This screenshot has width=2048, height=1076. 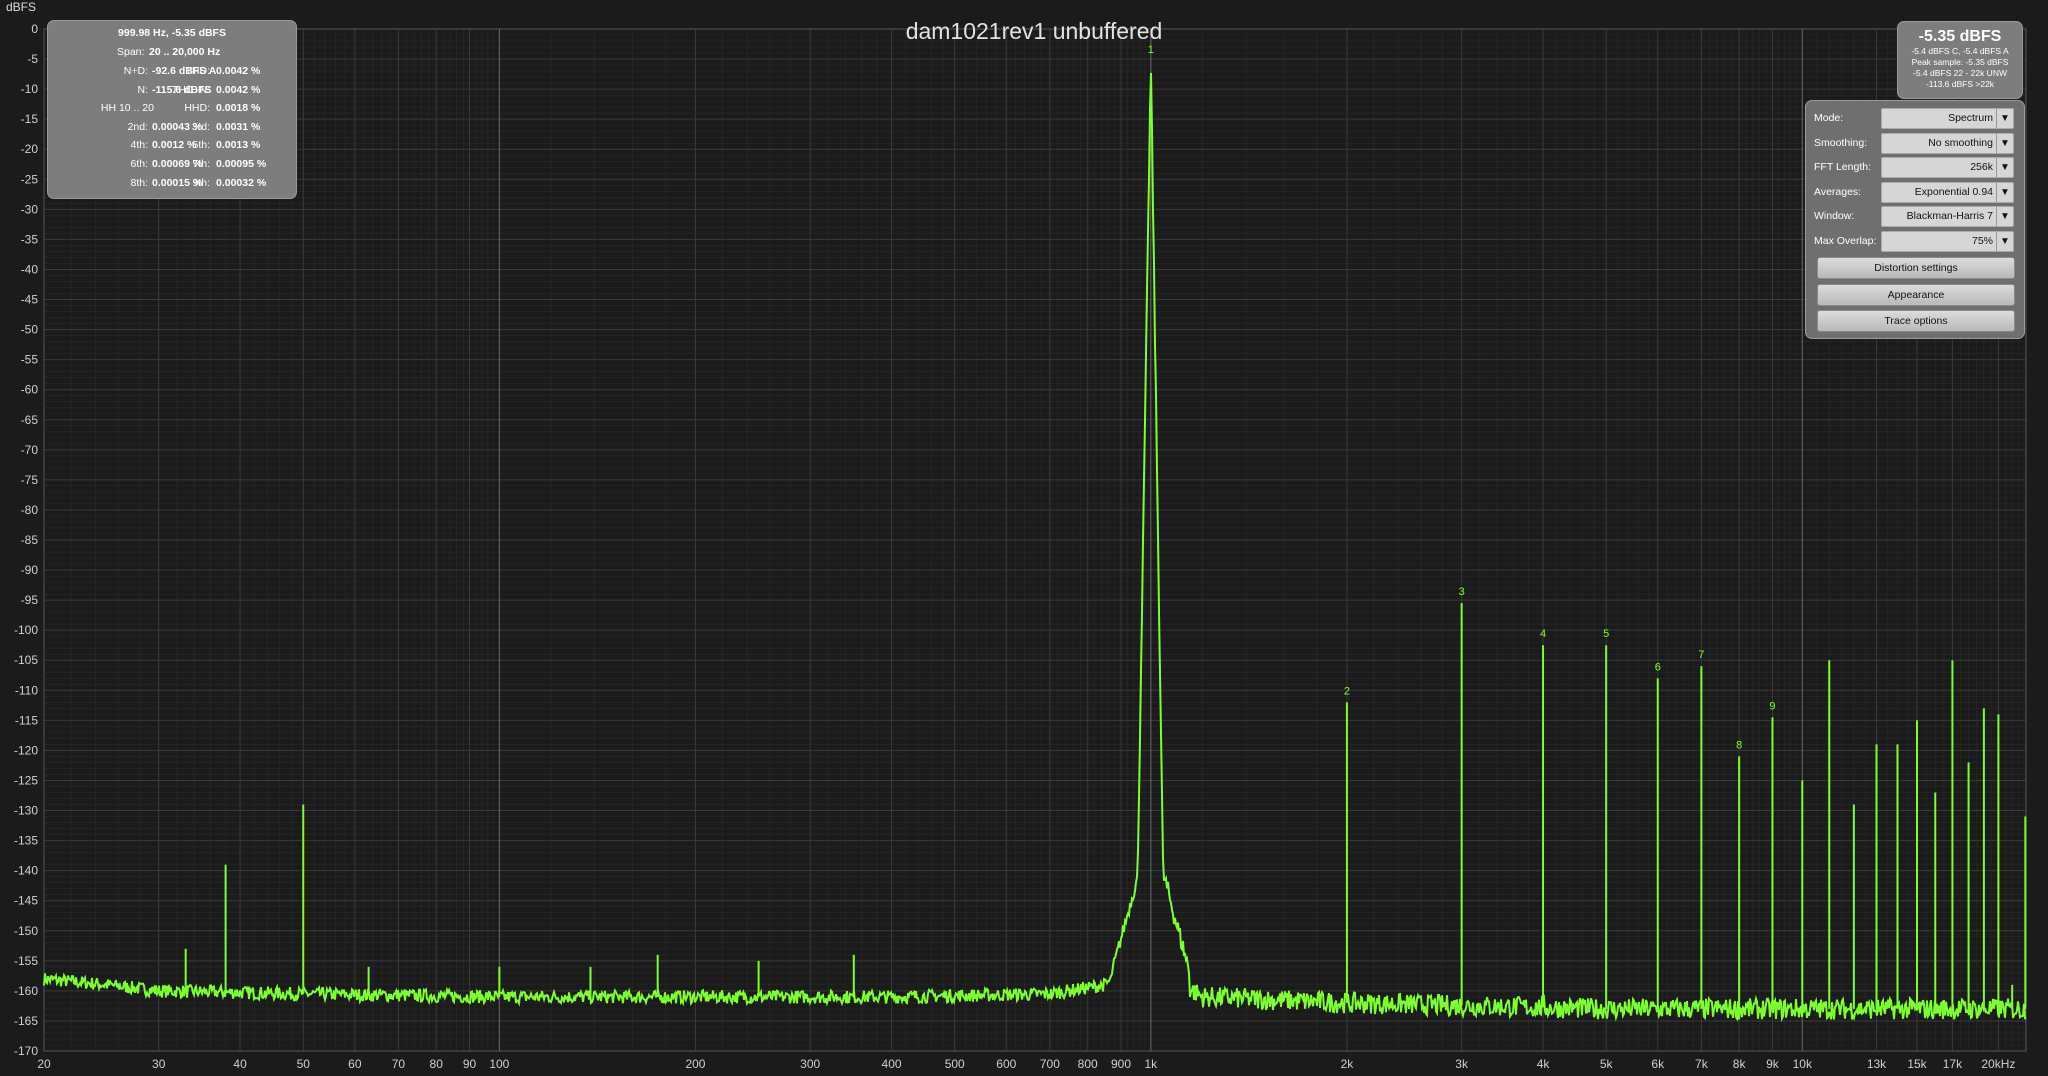 What do you see at coordinates (1947, 241) in the screenshot?
I see `setting-dropdown: 75% ▼` at bounding box center [1947, 241].